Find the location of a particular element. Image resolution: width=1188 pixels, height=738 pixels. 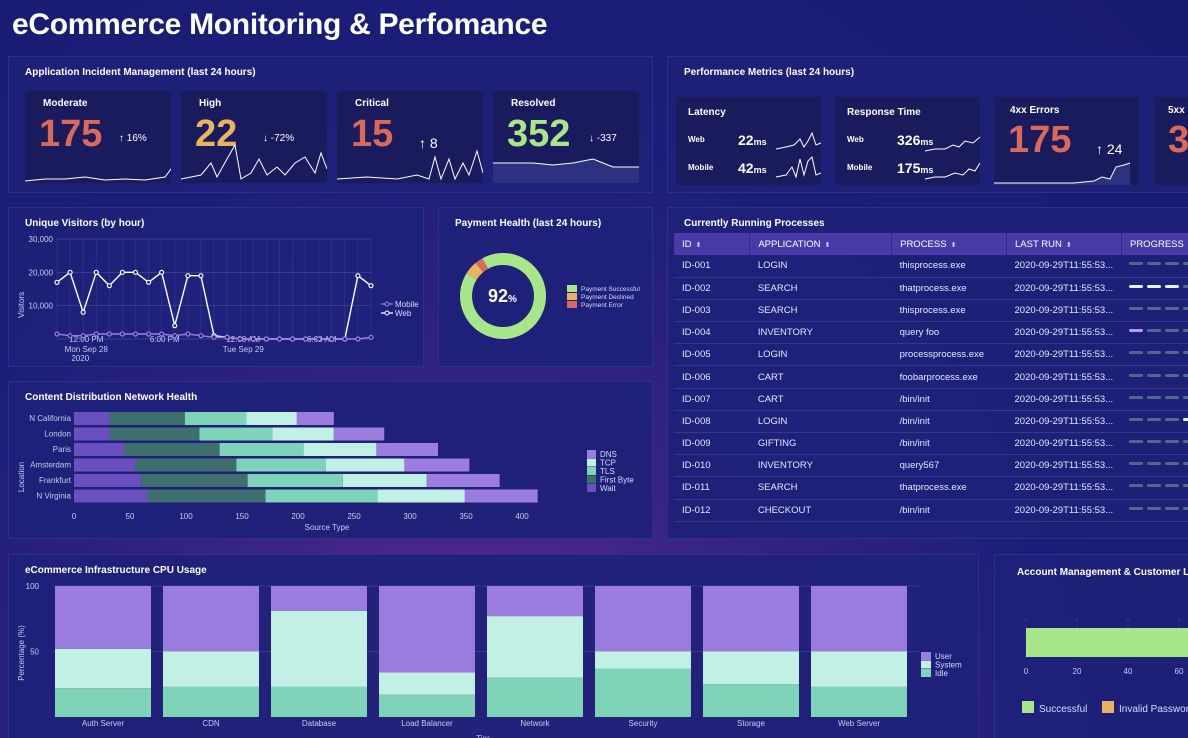

incident-card-moderate: Moderate 175 ↑ 16% is located at coordinates (98, 137).